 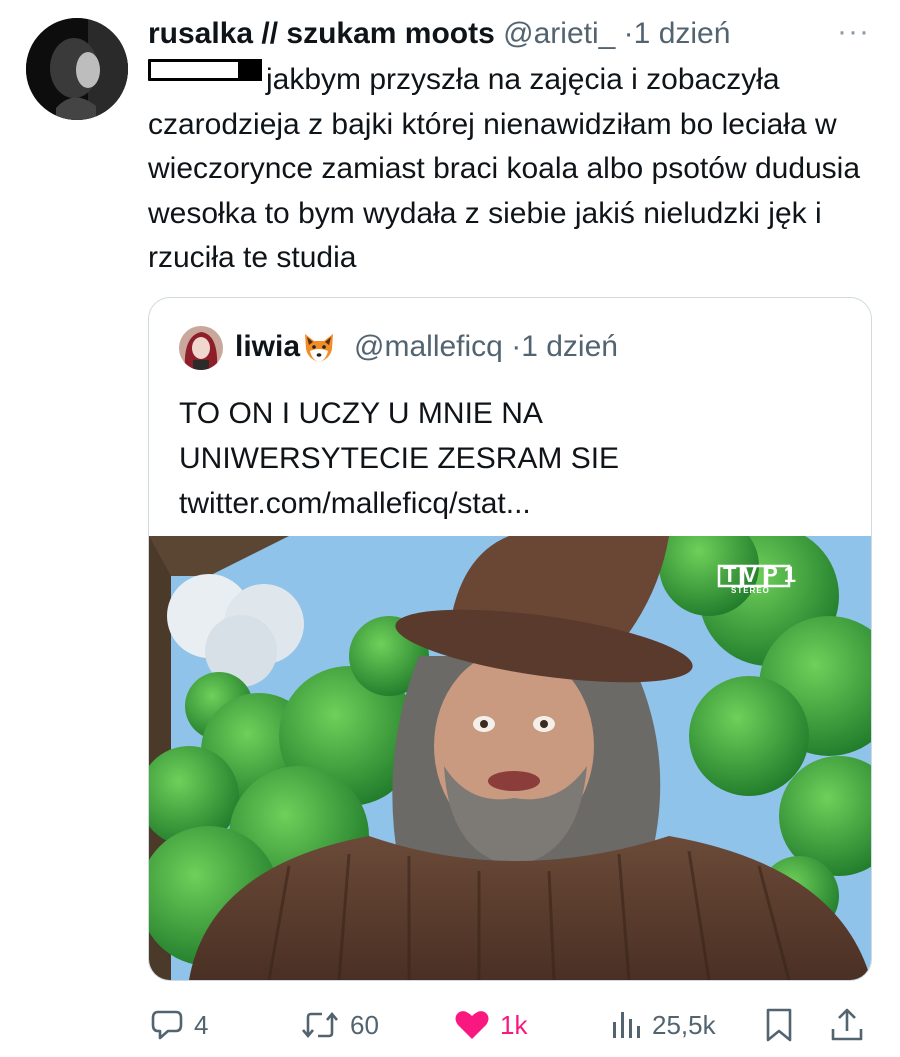 I want to click on share-icon, so click(x=847, y=1025).